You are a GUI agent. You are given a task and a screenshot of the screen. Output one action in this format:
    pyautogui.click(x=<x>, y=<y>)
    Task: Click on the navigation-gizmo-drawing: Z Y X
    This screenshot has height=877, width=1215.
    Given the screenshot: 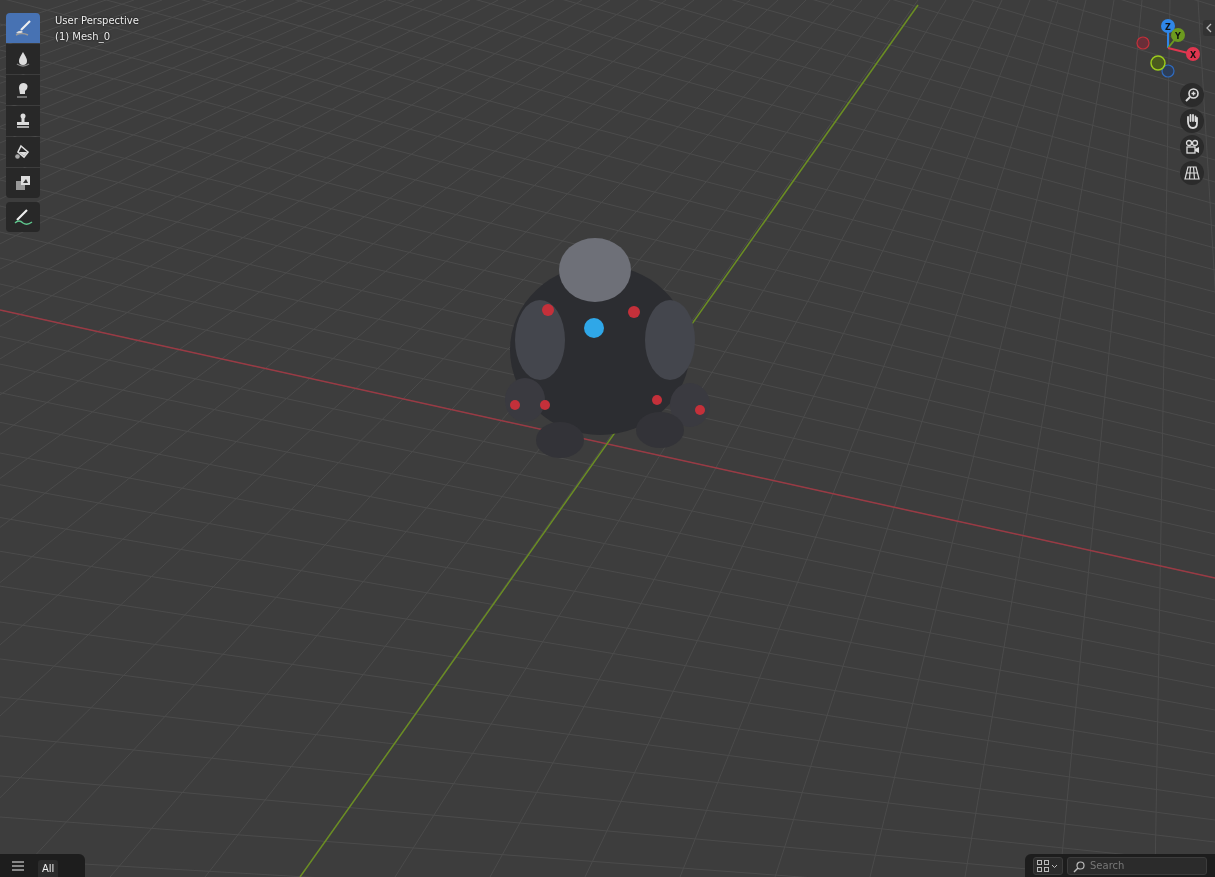 What is the action you would take?
    pyautogui.click(x=1168, y=48)
    